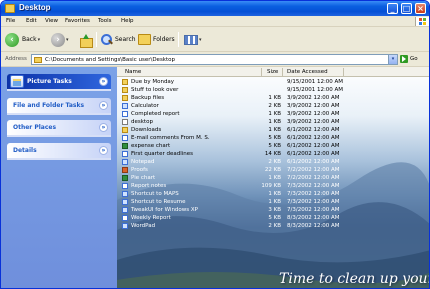 The image size is (430, 289). What do you see at coordinates (274, 161) in the screenshot?
I see `file-size: 2 KB` at bounding box center [274, 161].